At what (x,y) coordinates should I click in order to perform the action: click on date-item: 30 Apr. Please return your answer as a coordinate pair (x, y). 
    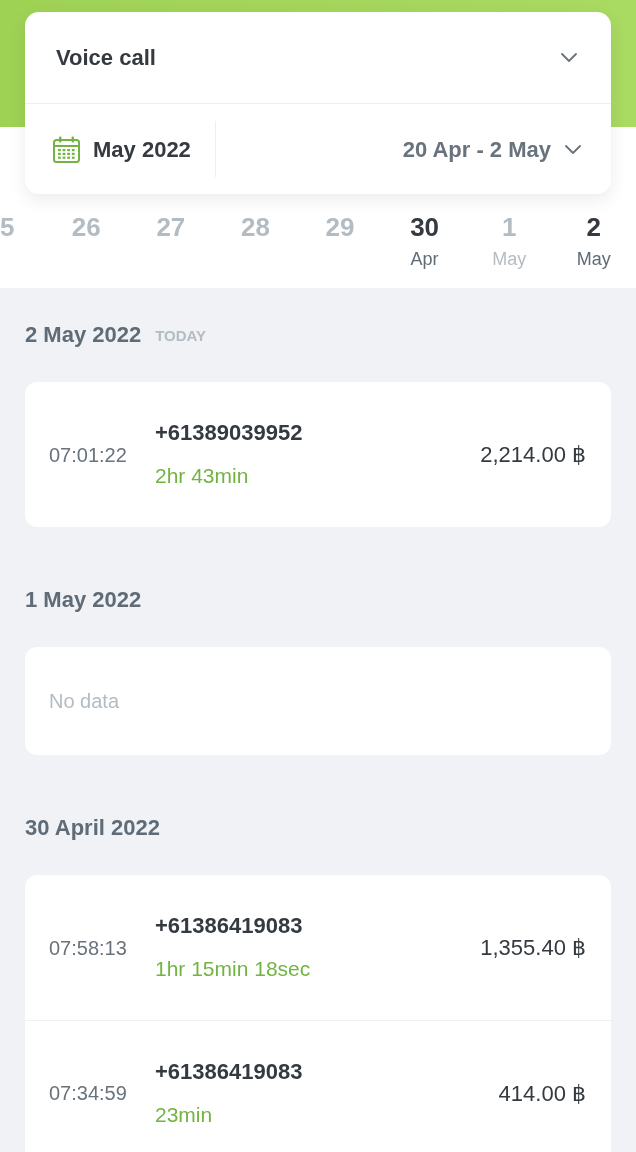
    Looking at the image, I should click on (424, 250).